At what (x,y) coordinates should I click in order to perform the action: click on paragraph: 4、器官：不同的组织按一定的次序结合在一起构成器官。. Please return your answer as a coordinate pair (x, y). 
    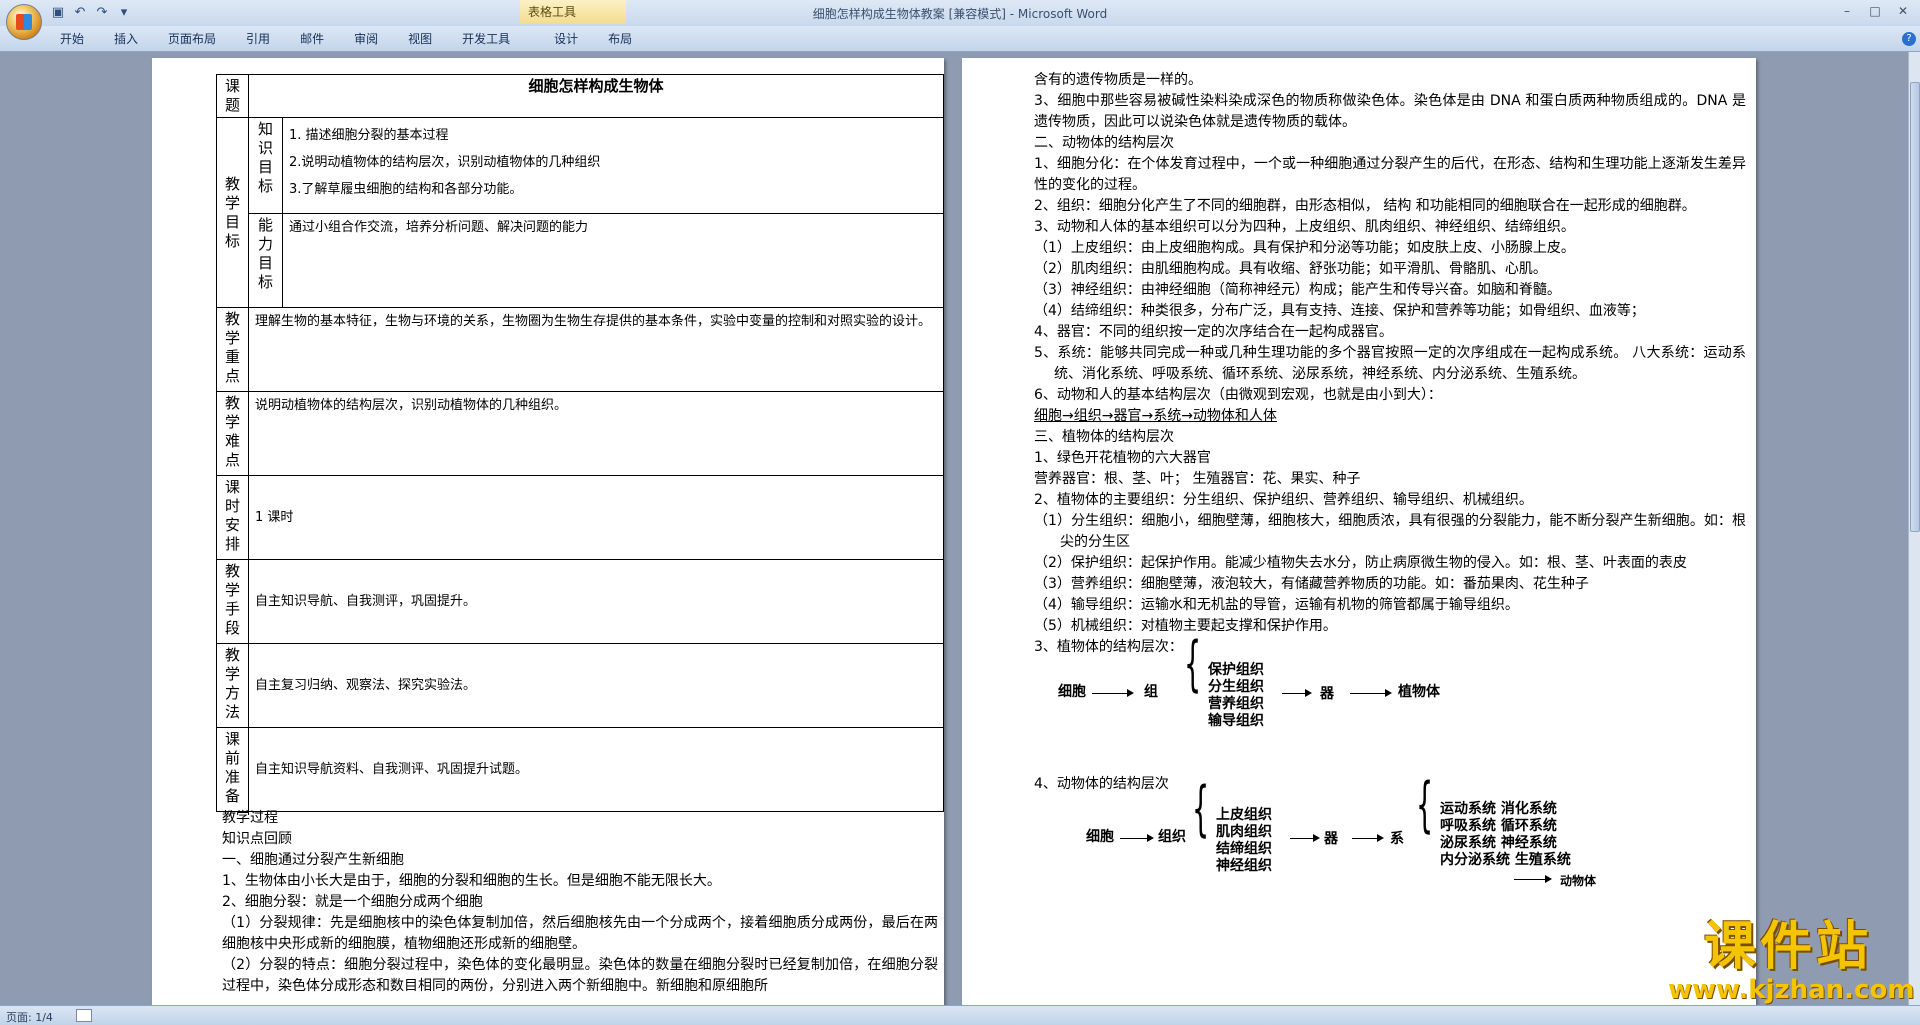
    Looking at the image, I should click on (1213, 332).